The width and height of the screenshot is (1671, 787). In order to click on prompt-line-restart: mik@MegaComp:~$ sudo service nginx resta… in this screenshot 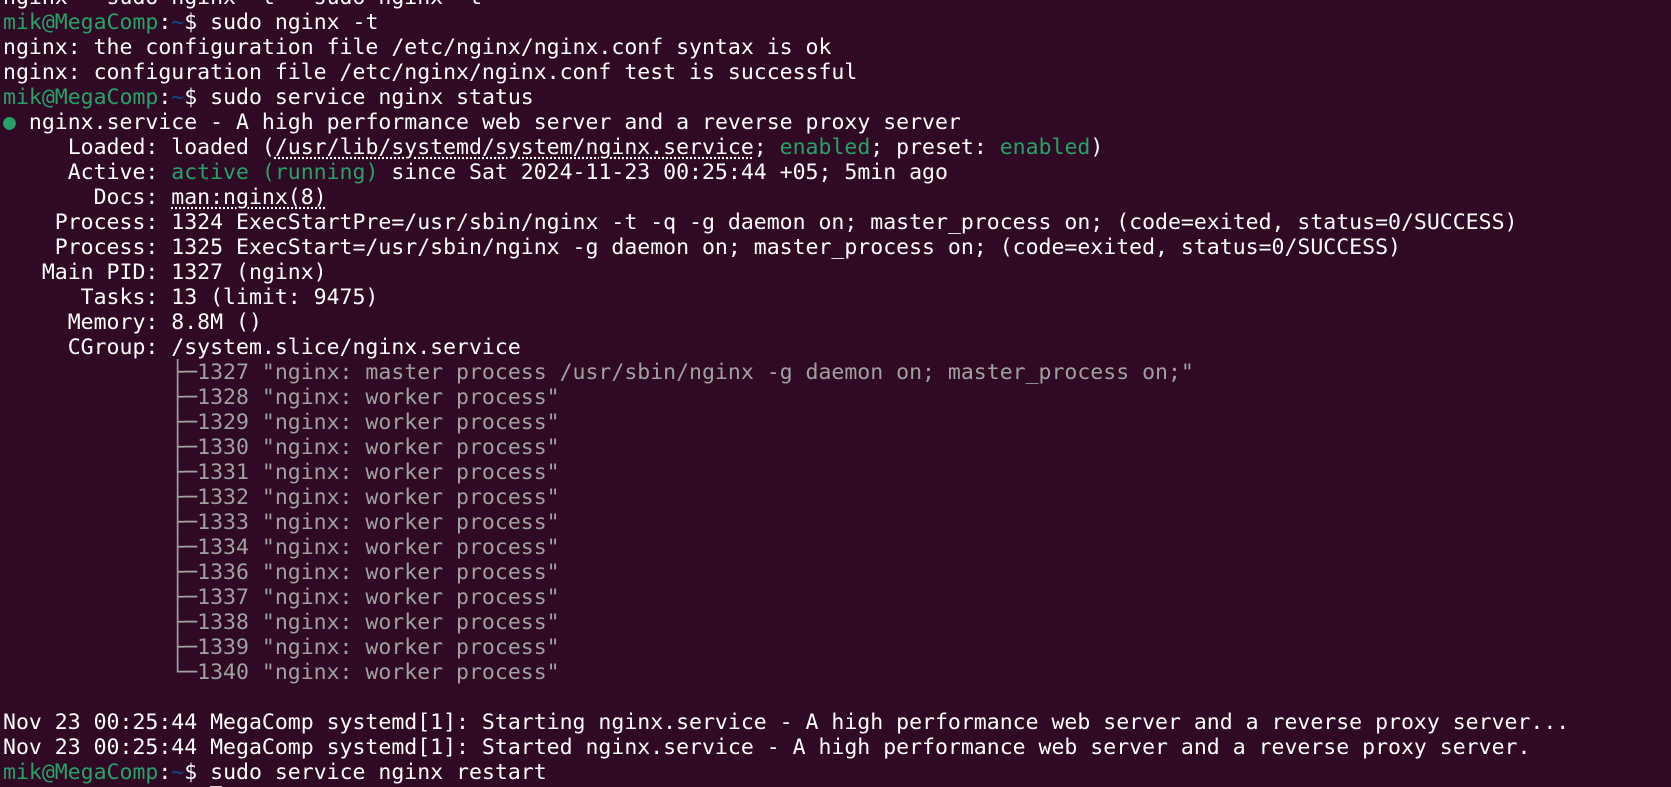, I will do `click(786, 772)`.